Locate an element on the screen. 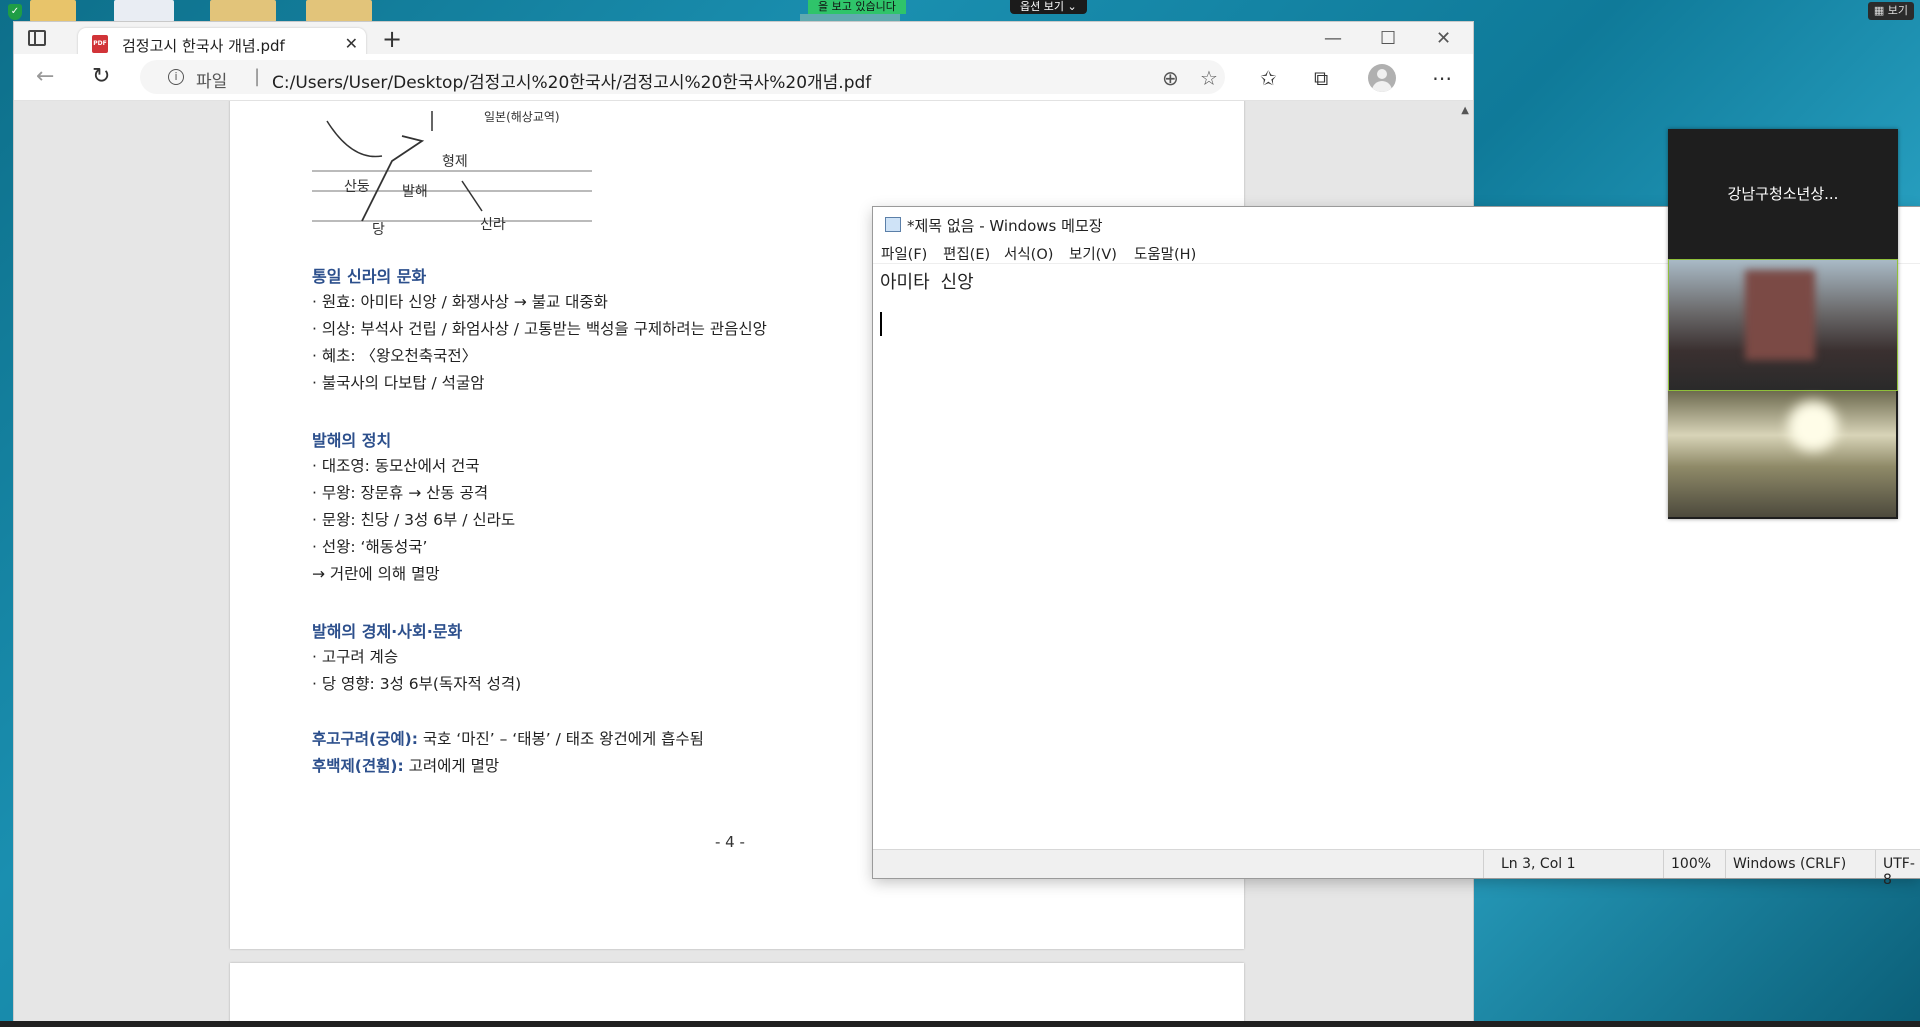 The width and height of the screenshot is (1920, 1027). handwritten-map-sketch: 산둥 발해 당 신라 일본(해상교역) 형제 is located at coordinates (452, 174).